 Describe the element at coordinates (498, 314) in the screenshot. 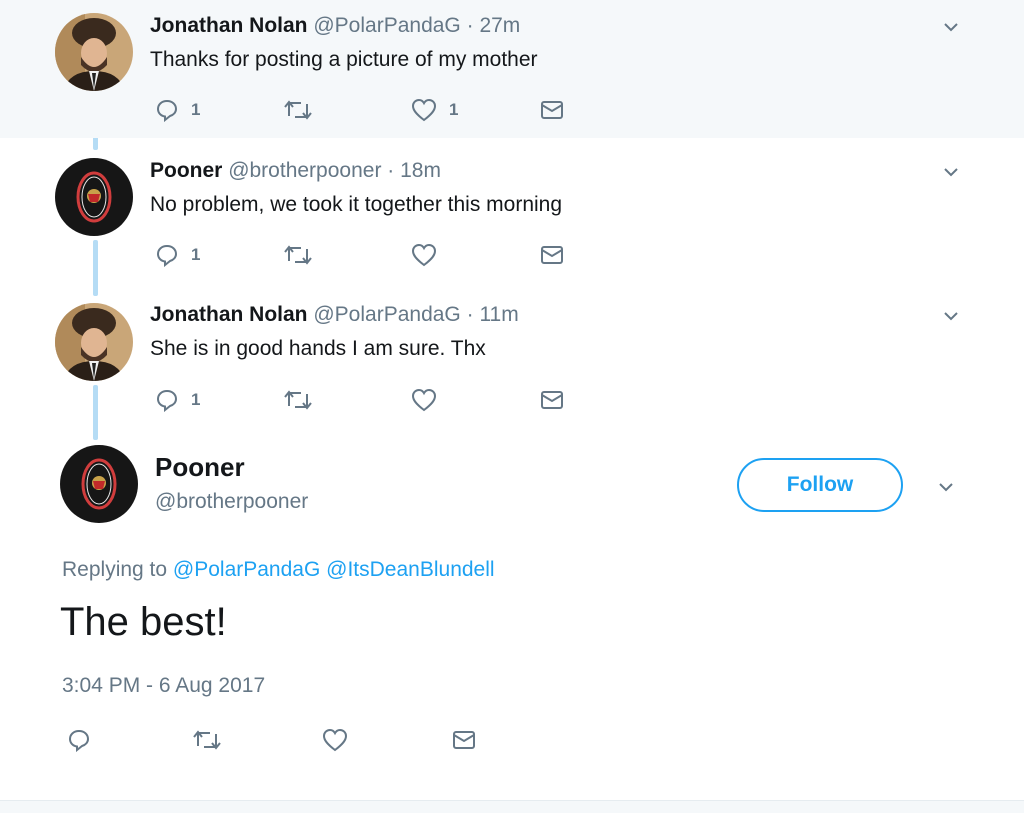

I see `tweet-time: 11m` at that location.